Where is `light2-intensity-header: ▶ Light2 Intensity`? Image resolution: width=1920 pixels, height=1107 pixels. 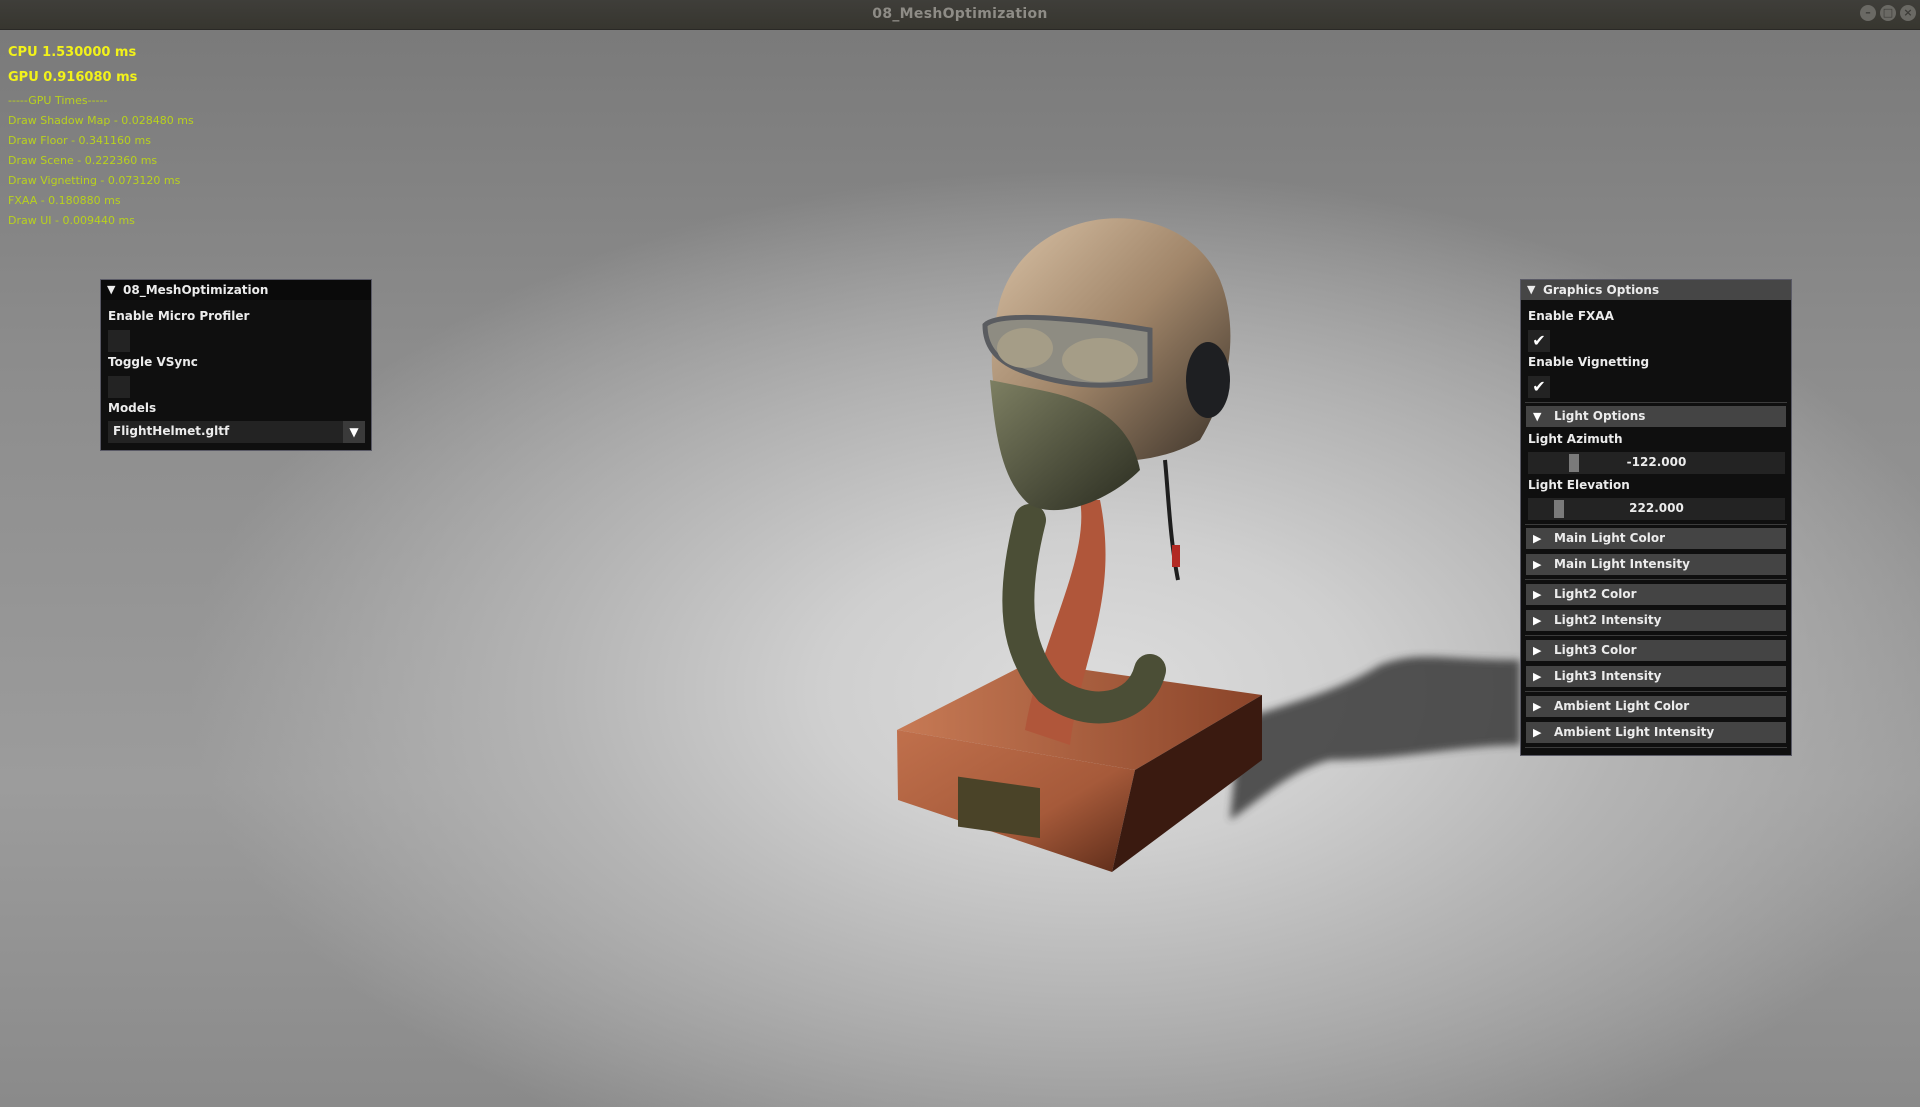
light2-intensity-header: ▶ Light2 Intensity is located at coordinates (1656, 620).